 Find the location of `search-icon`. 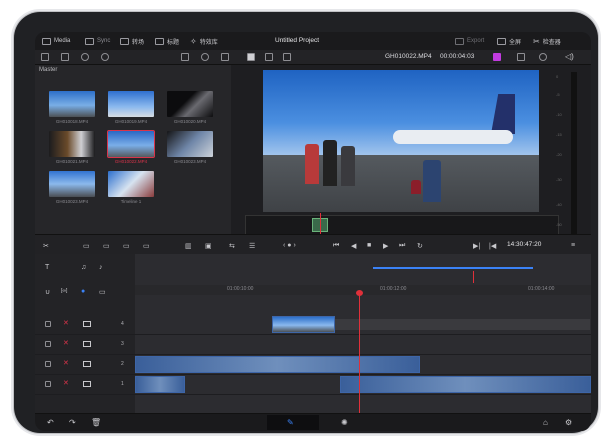

search-icon is located at coordinates (205, 57).